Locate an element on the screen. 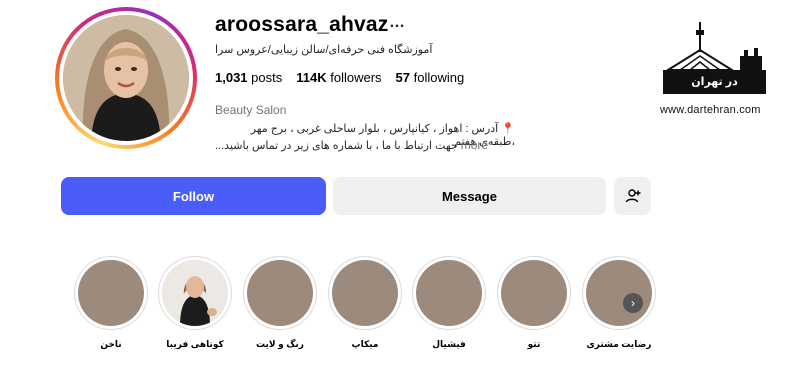  followers-stat: 114K followers is located at coordinates (338, 77).